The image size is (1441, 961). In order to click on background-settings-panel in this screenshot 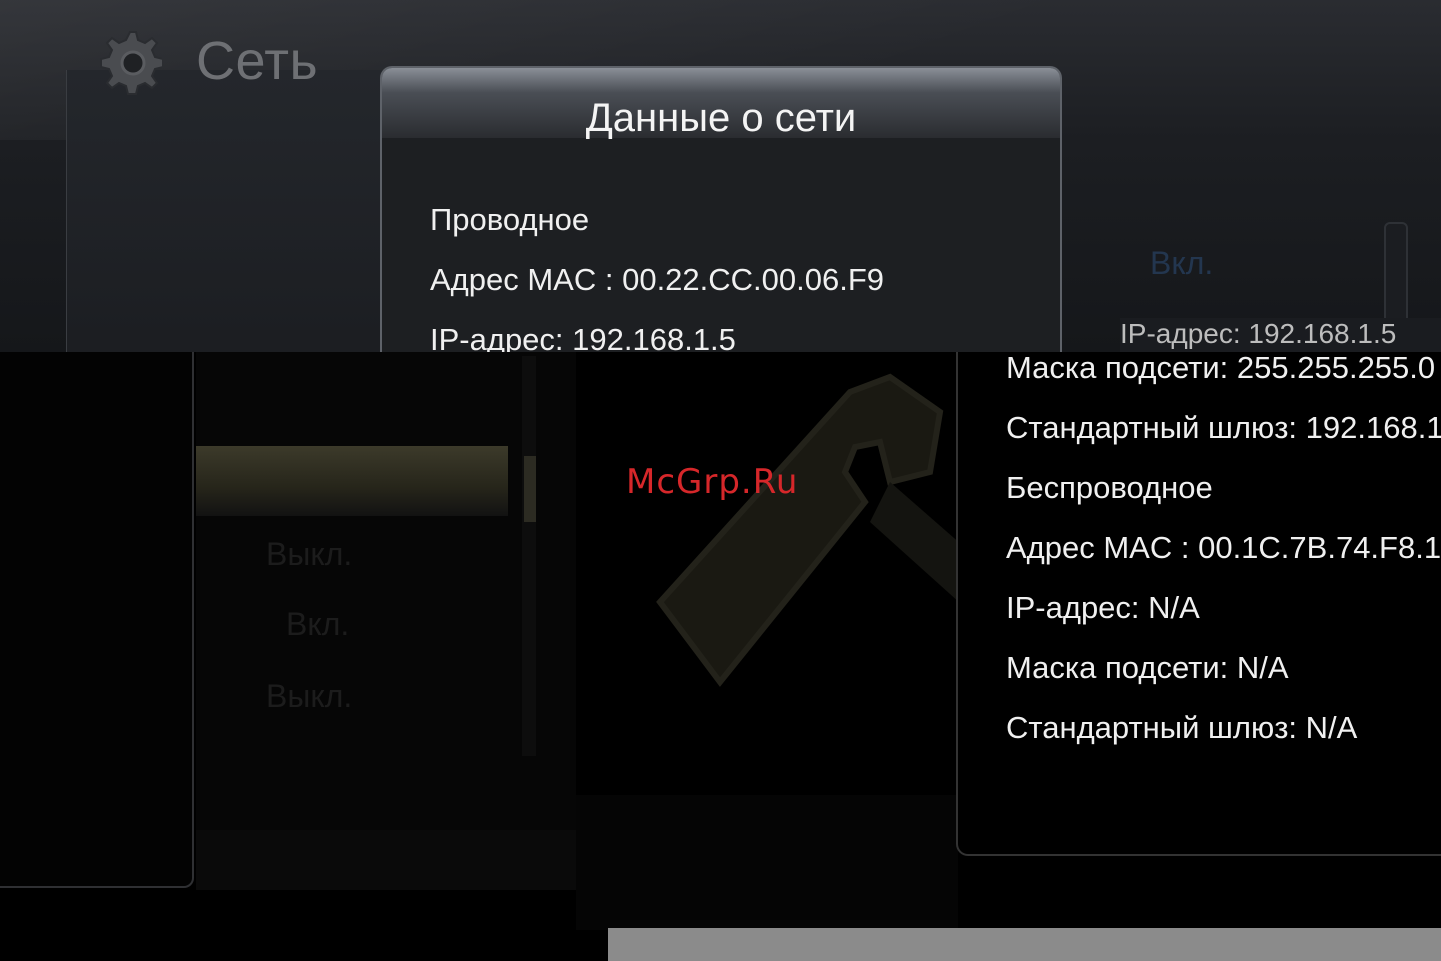, I will do `click(231, 211)`.